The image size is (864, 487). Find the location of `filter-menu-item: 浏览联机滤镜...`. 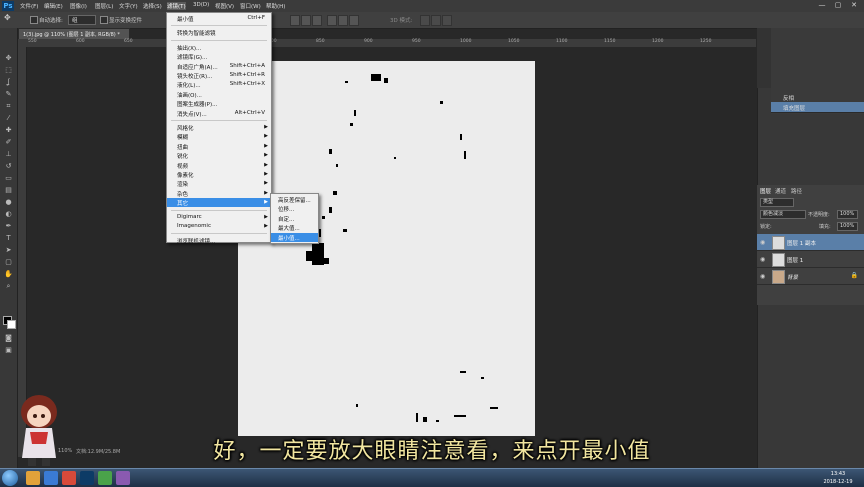

filter-menu-item: 浏览联机滤镜... is located at coordinates (219, 240).